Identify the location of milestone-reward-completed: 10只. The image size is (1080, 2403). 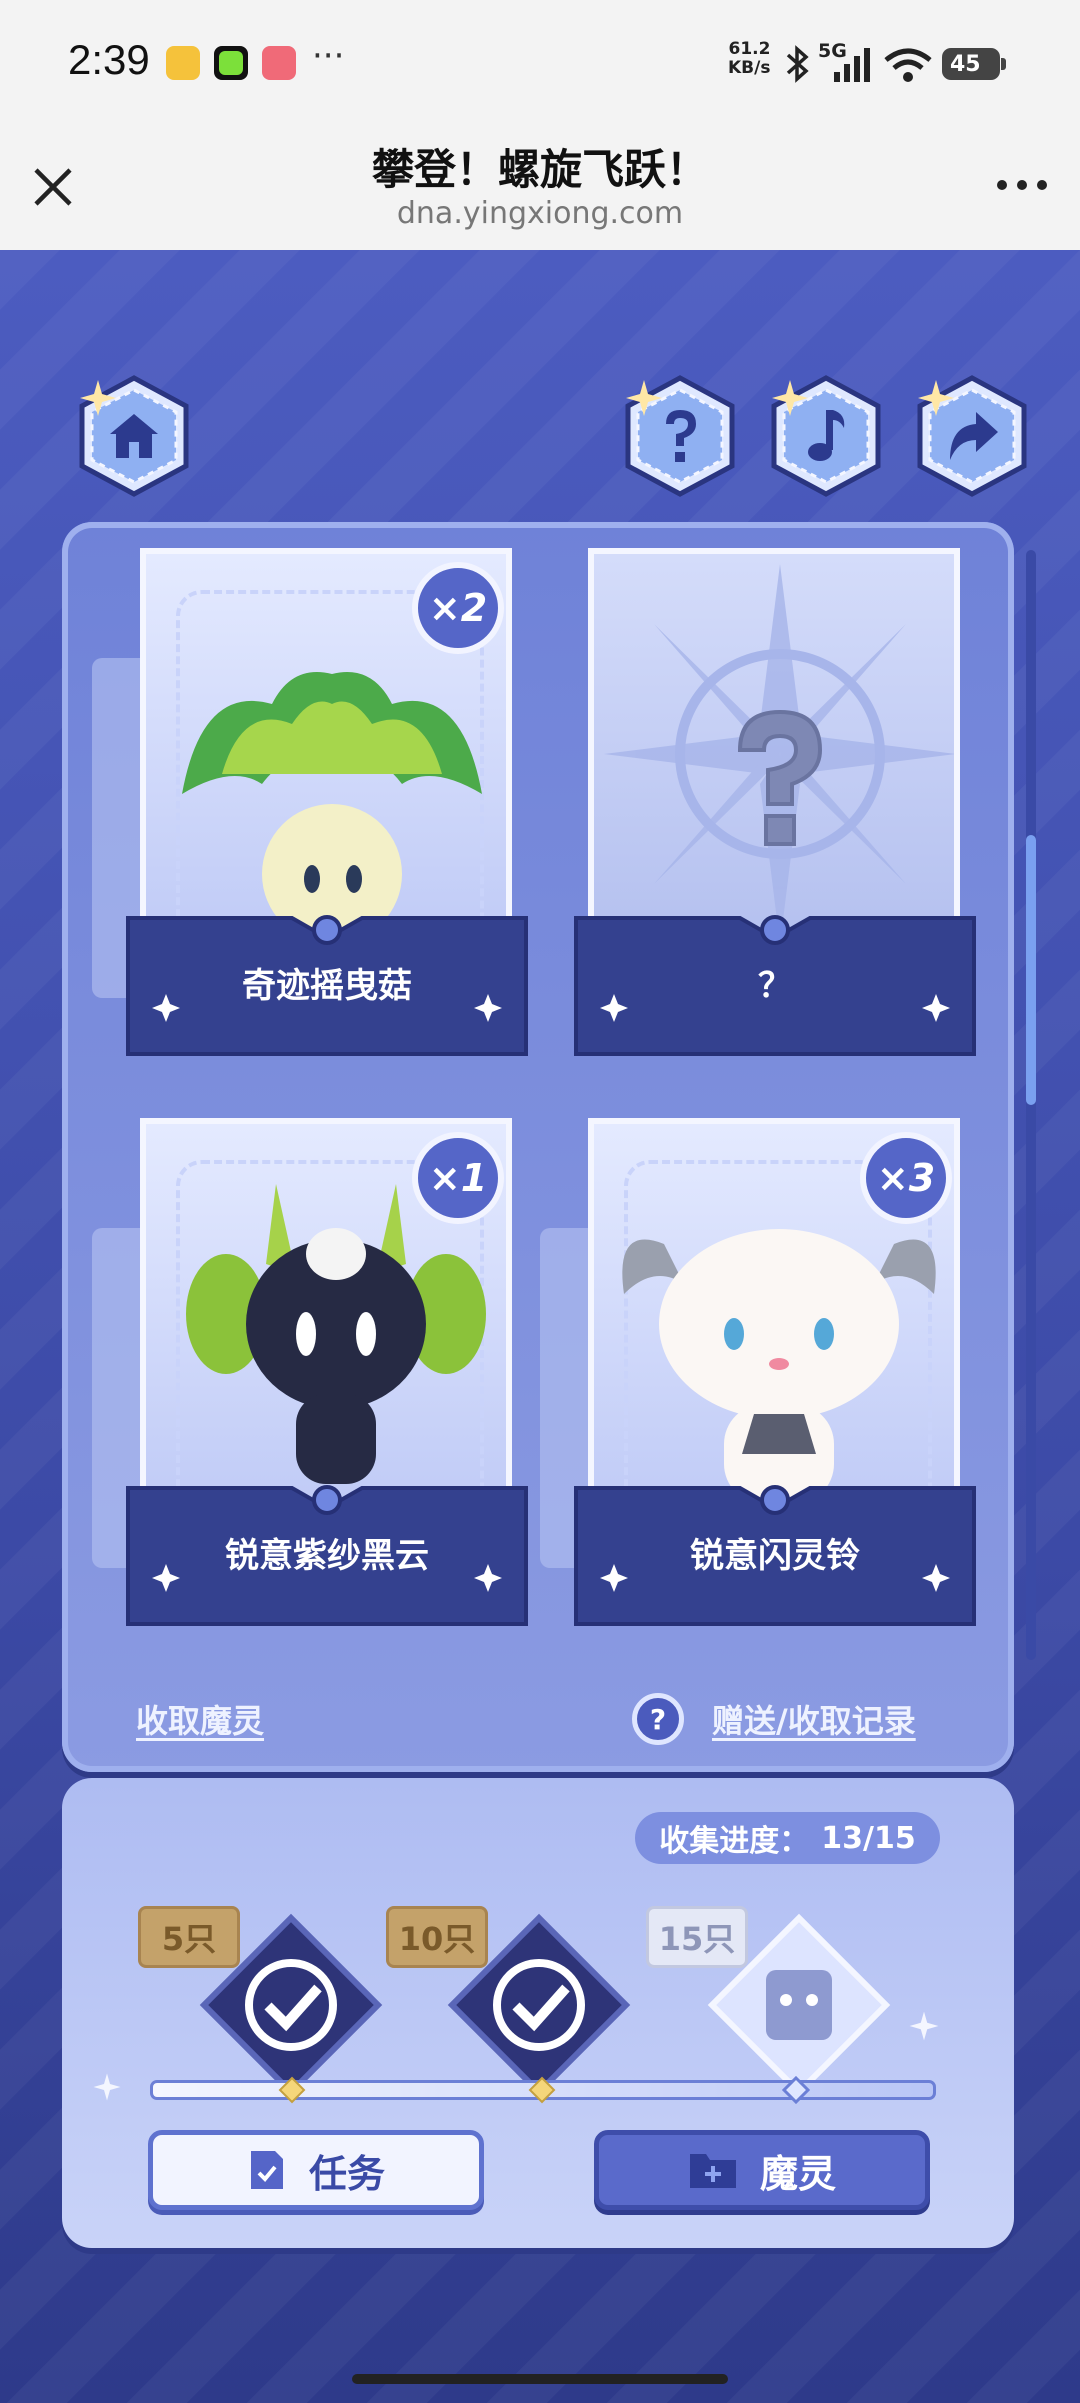
(510, 2003).